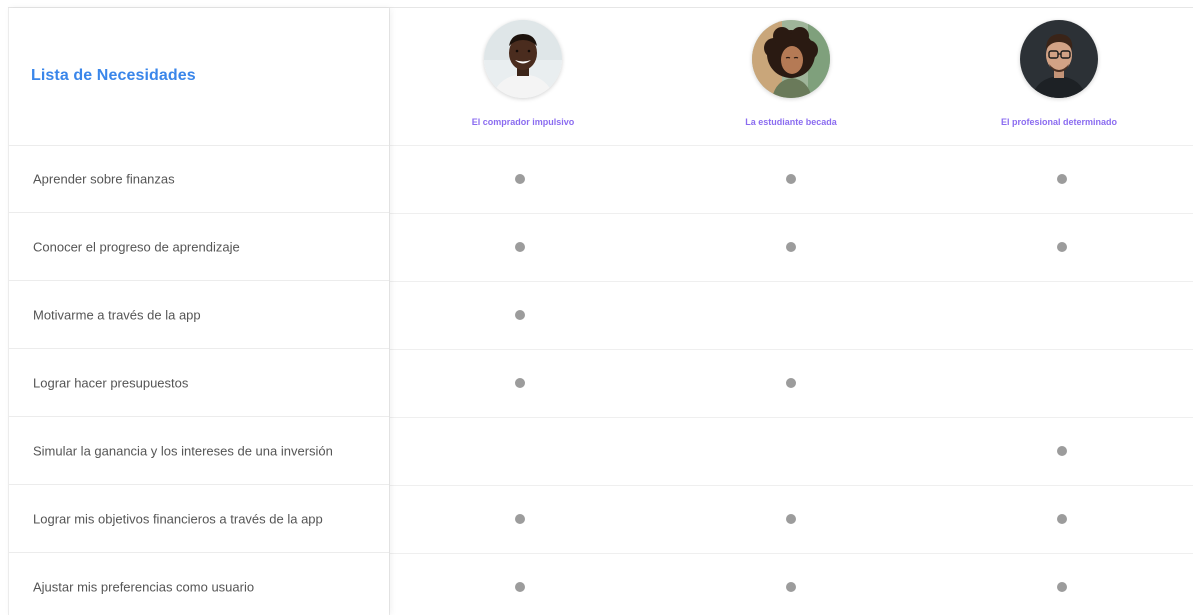  What do you see at coordinates (1059, 122) in the screenshot?
I see `persona-name: El profesional determinado` at bounding box center [1059, 122].